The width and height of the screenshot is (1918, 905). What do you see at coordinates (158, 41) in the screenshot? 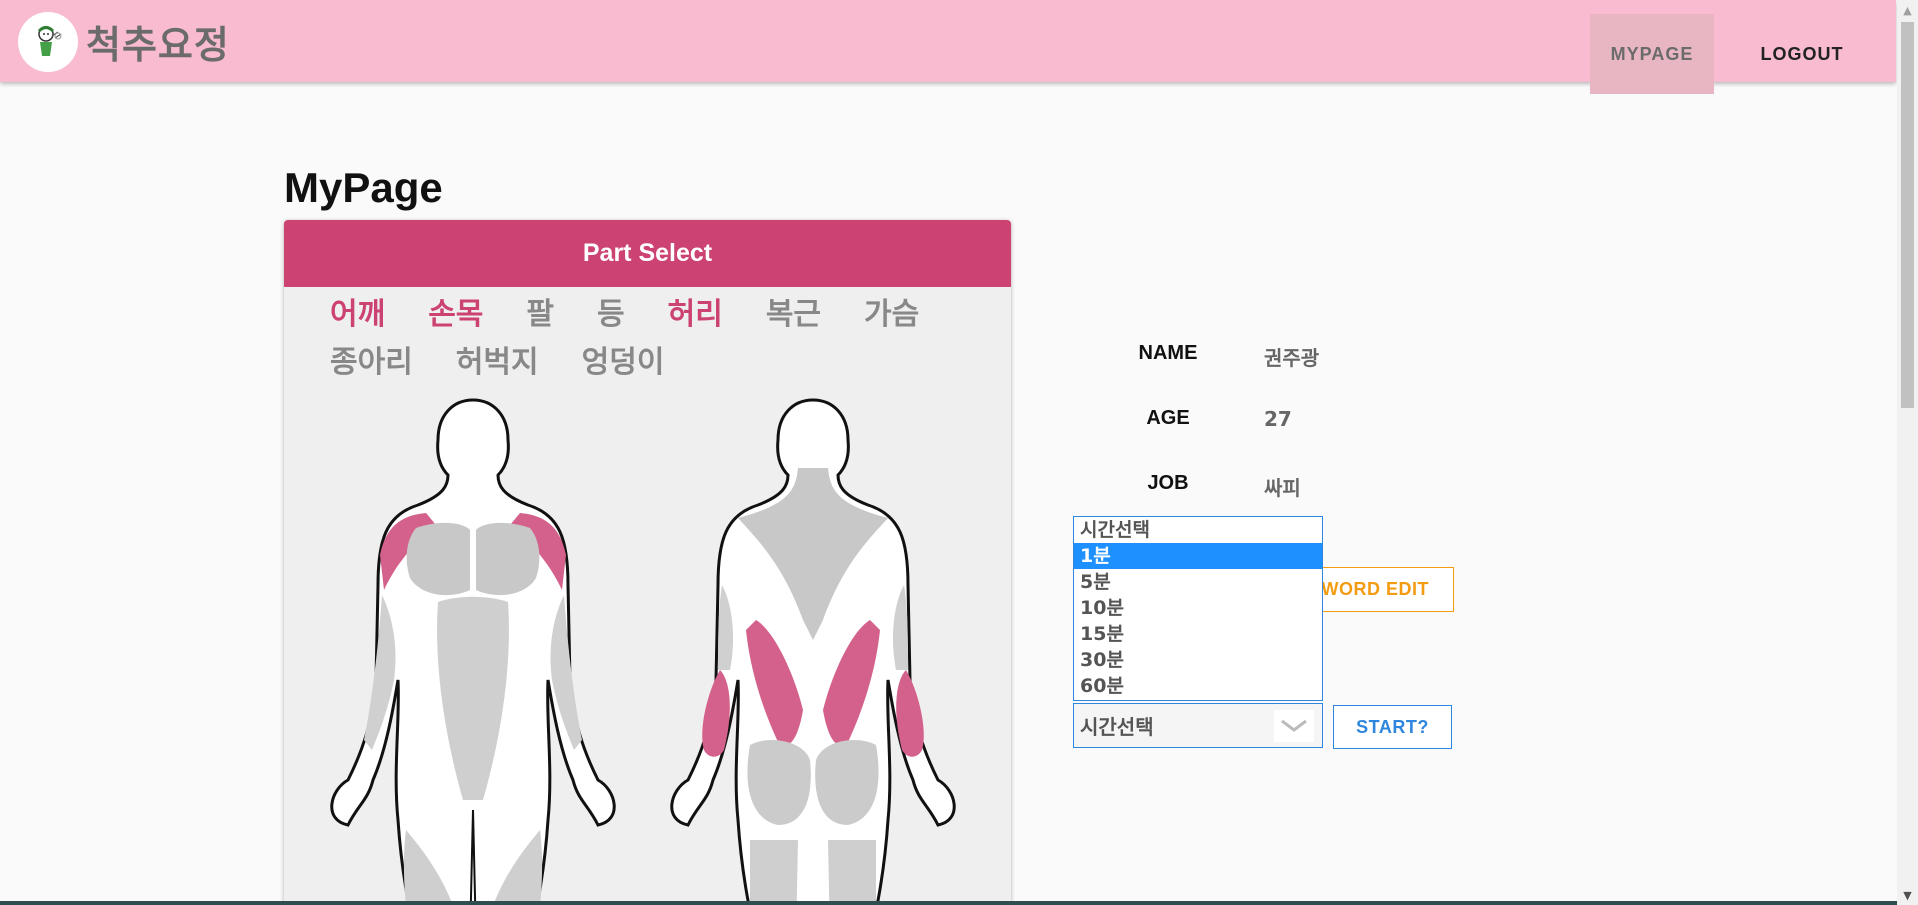
I see `brand-name: 척추요정` at bounding box center [158, 41].